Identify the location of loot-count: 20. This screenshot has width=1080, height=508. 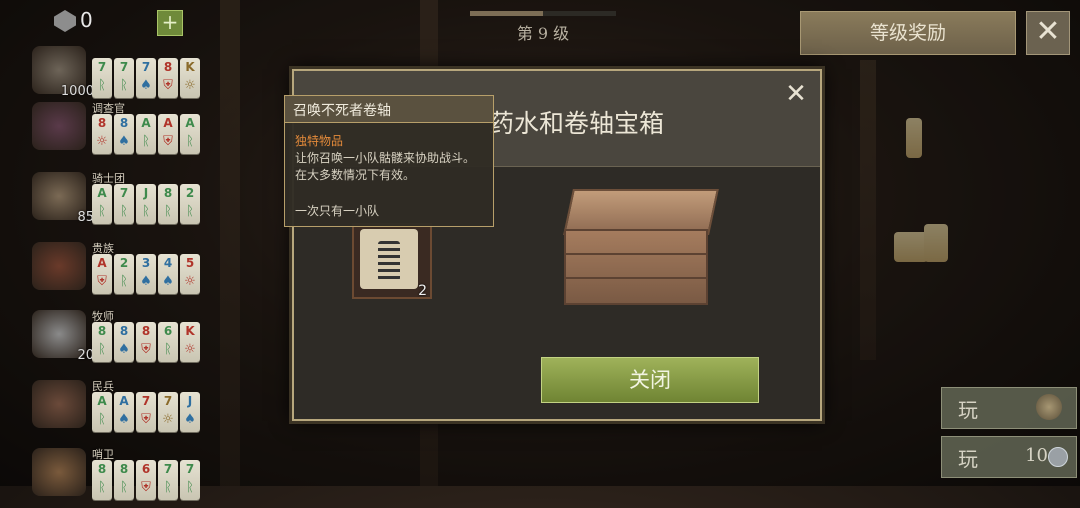
(85, 355).